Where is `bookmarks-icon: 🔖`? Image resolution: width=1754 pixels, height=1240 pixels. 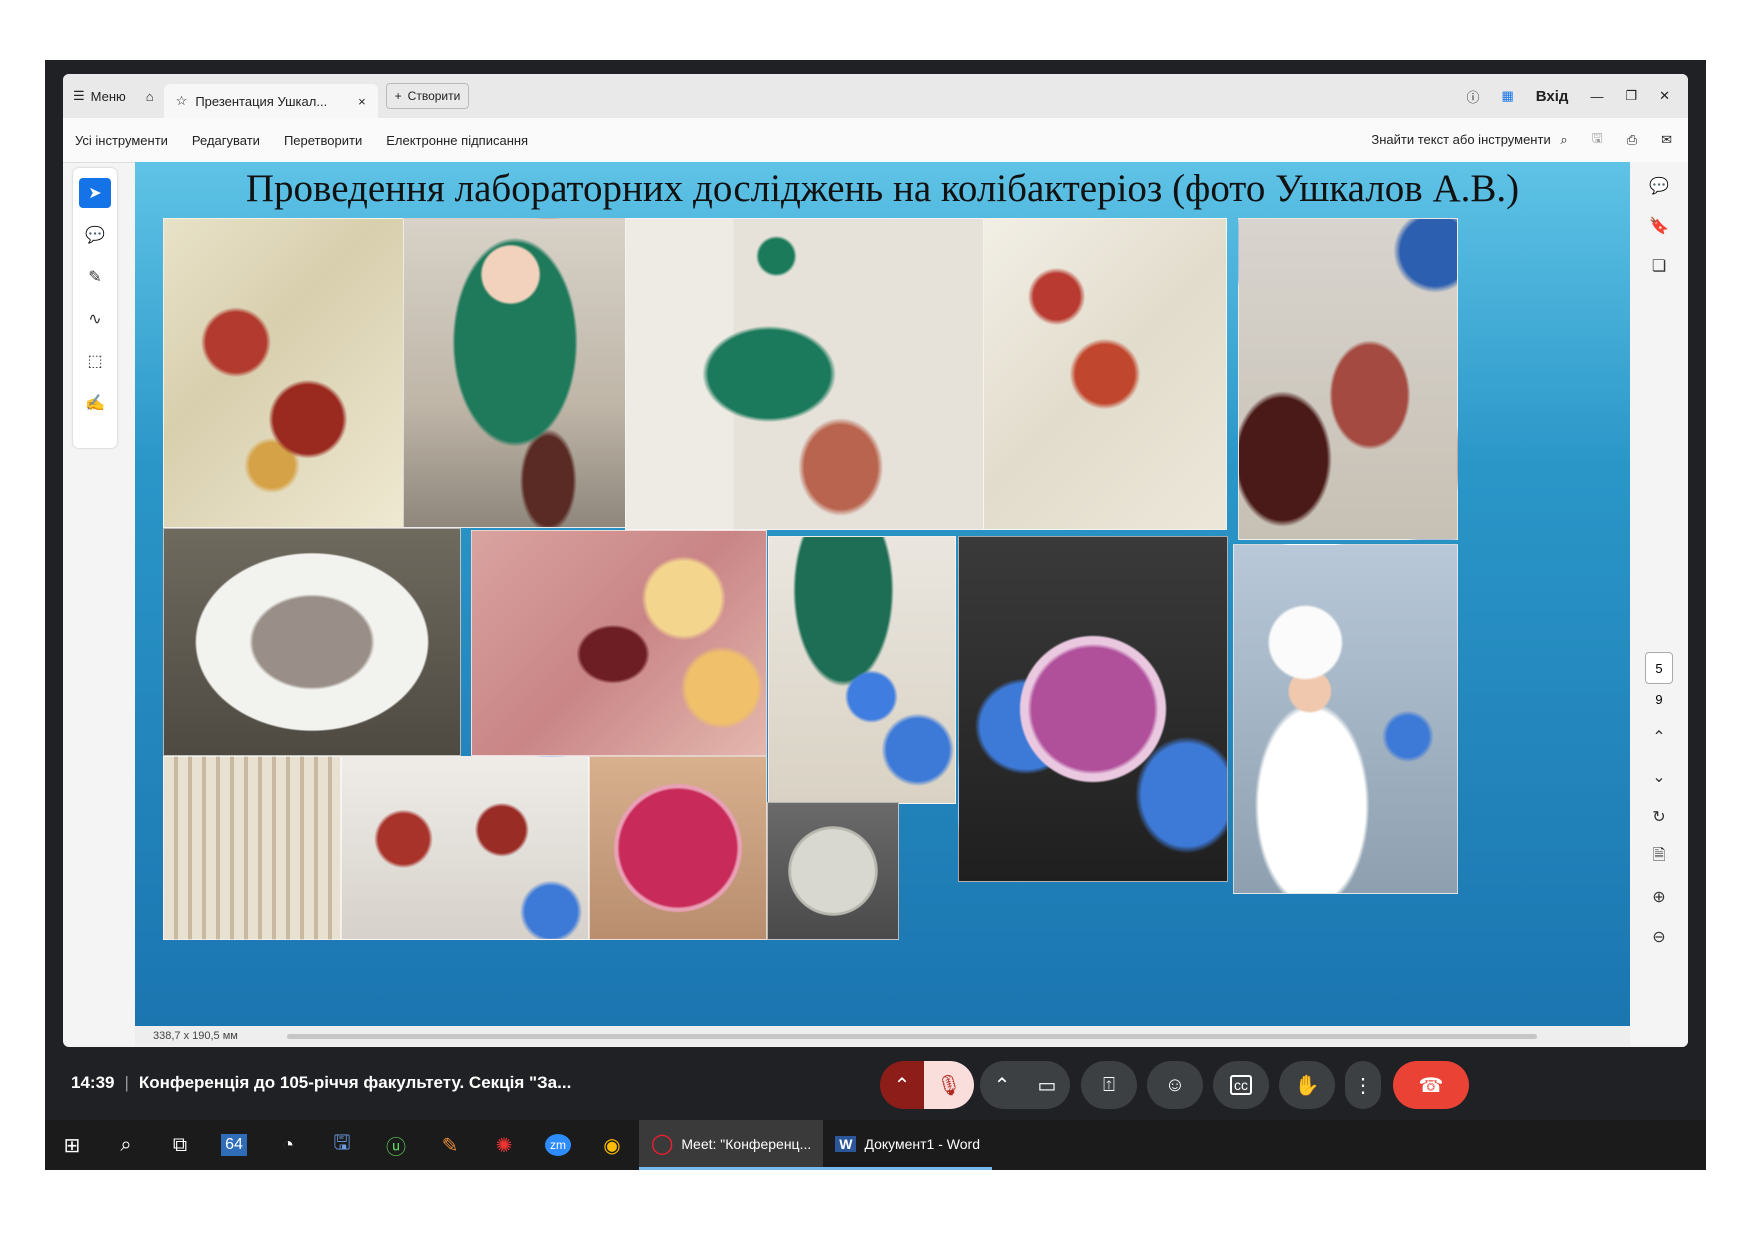
bookmarks-icon: 🔖 is located at coordinates (1659, 226).